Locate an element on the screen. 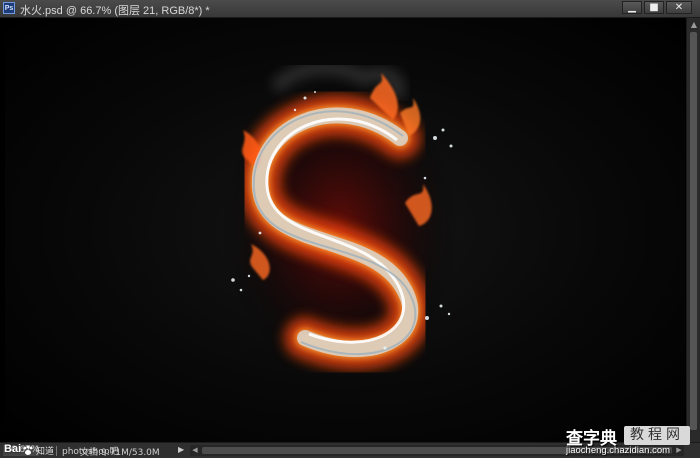 The image size is (700, 458). baidu-paw-icon is located at coordinates (28, 450).